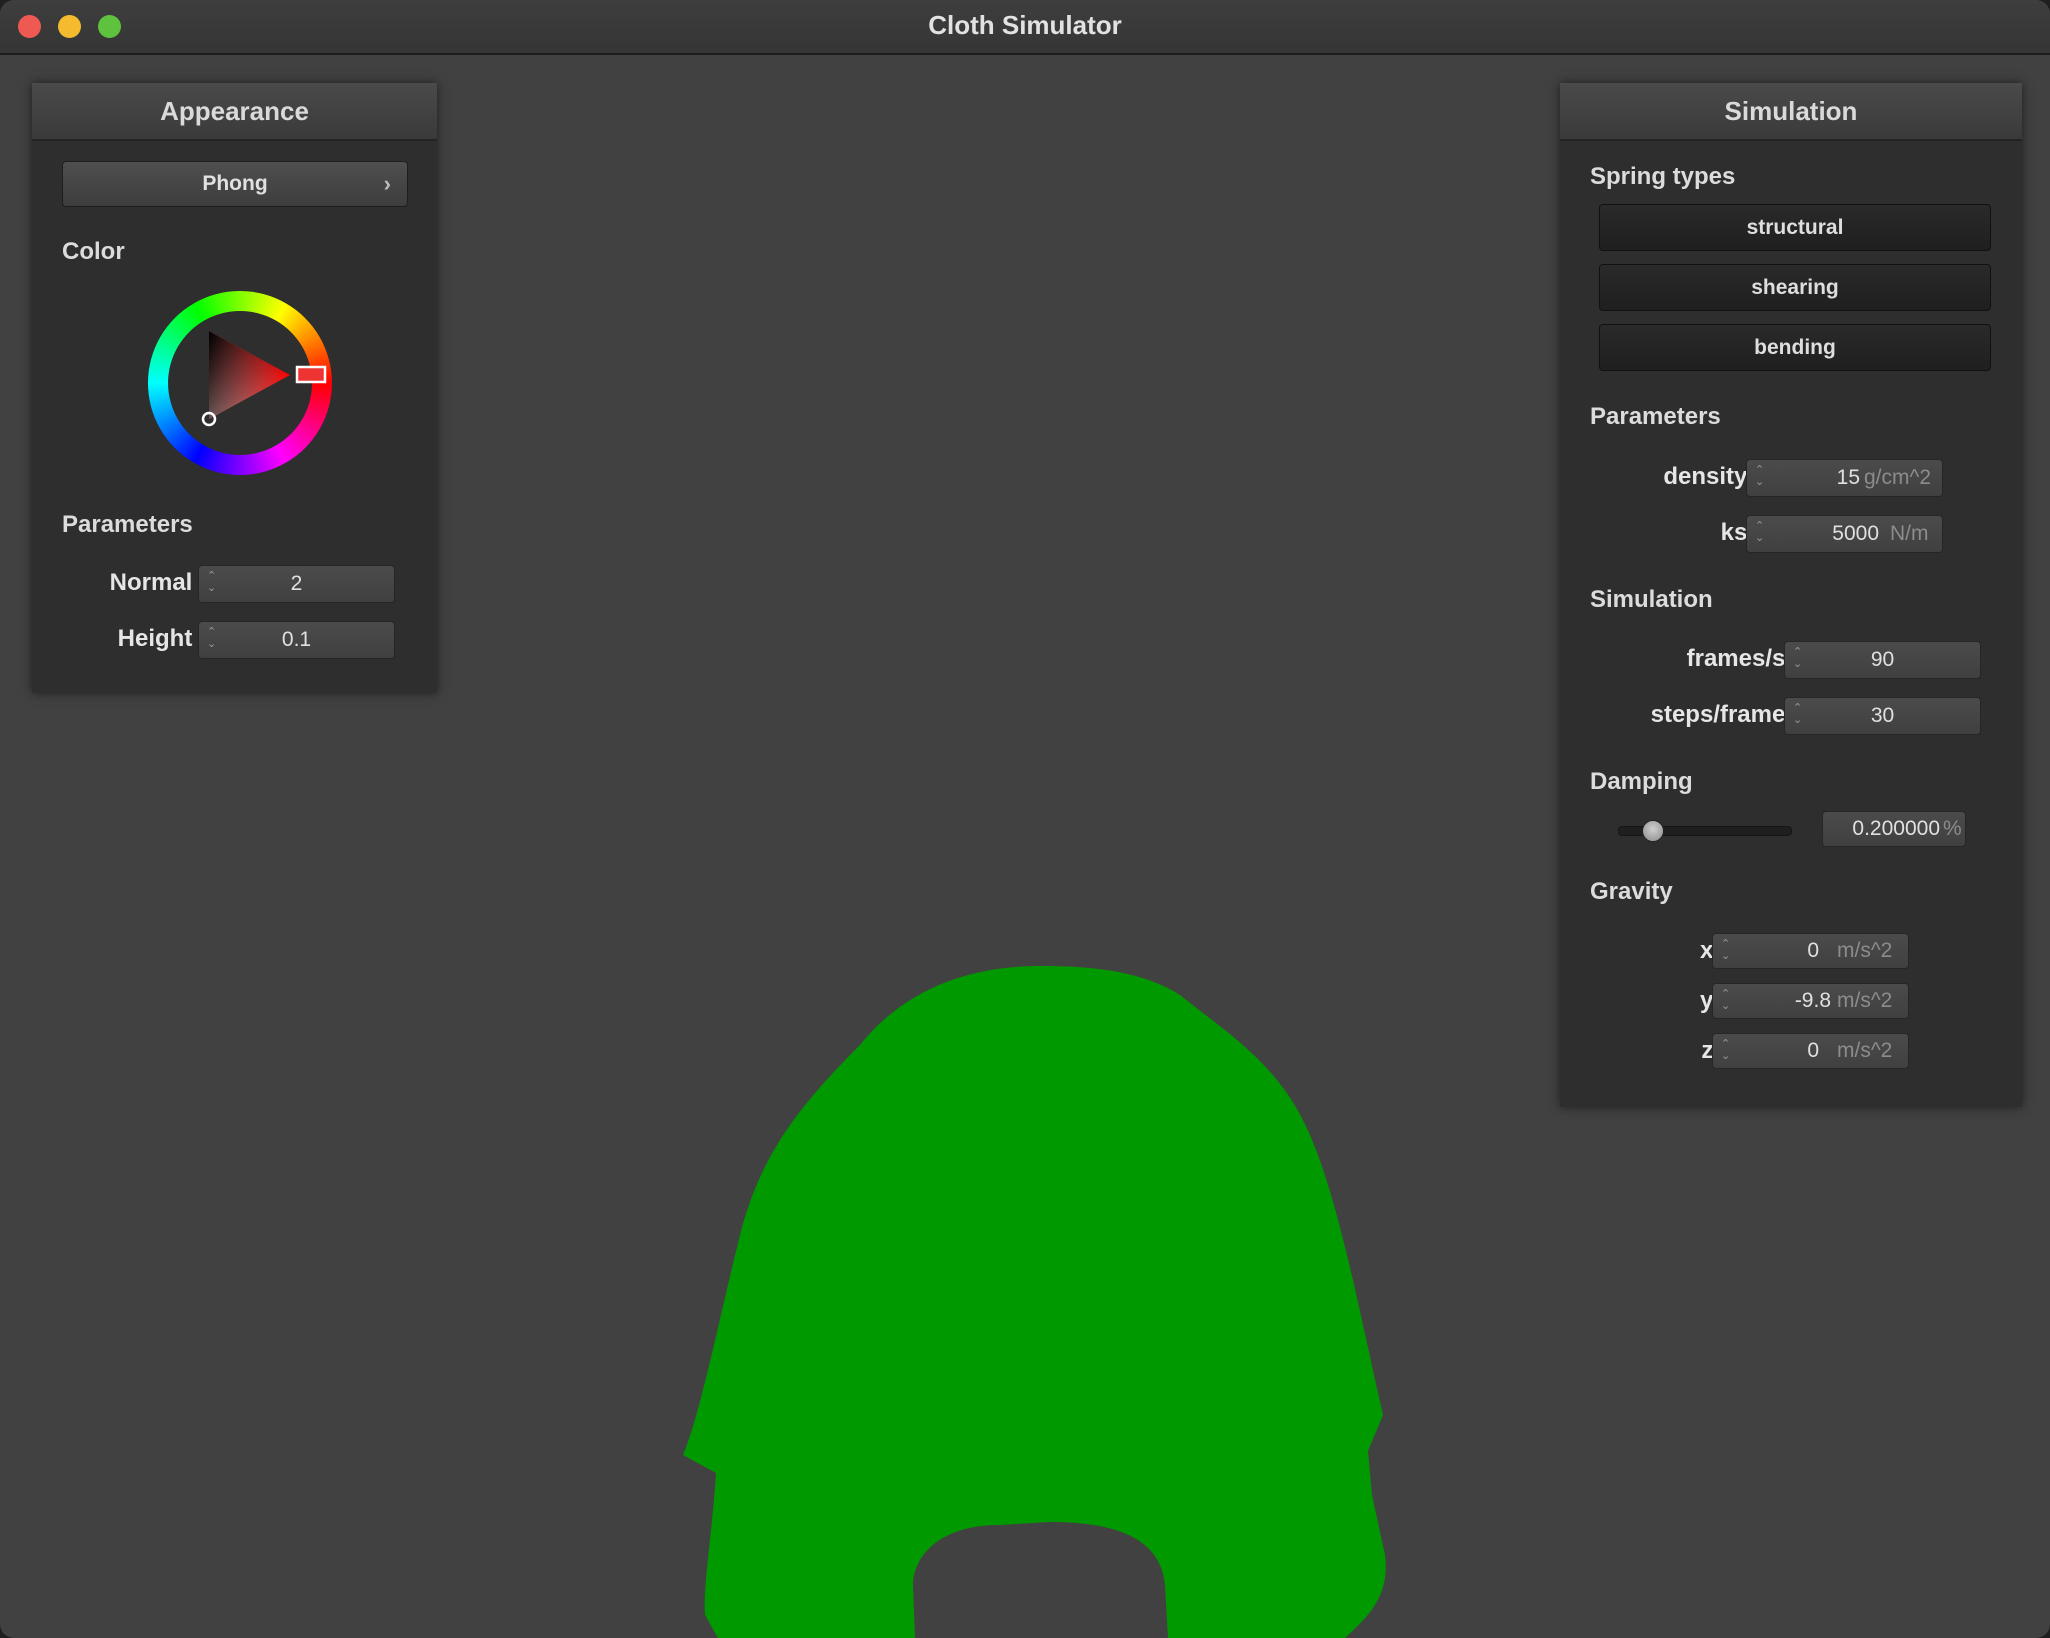  What do you see at coordinates (1791, 112) in the screenshot?
I see `simulation-panel-header: Simulation` at bounding box center [1791, 112].